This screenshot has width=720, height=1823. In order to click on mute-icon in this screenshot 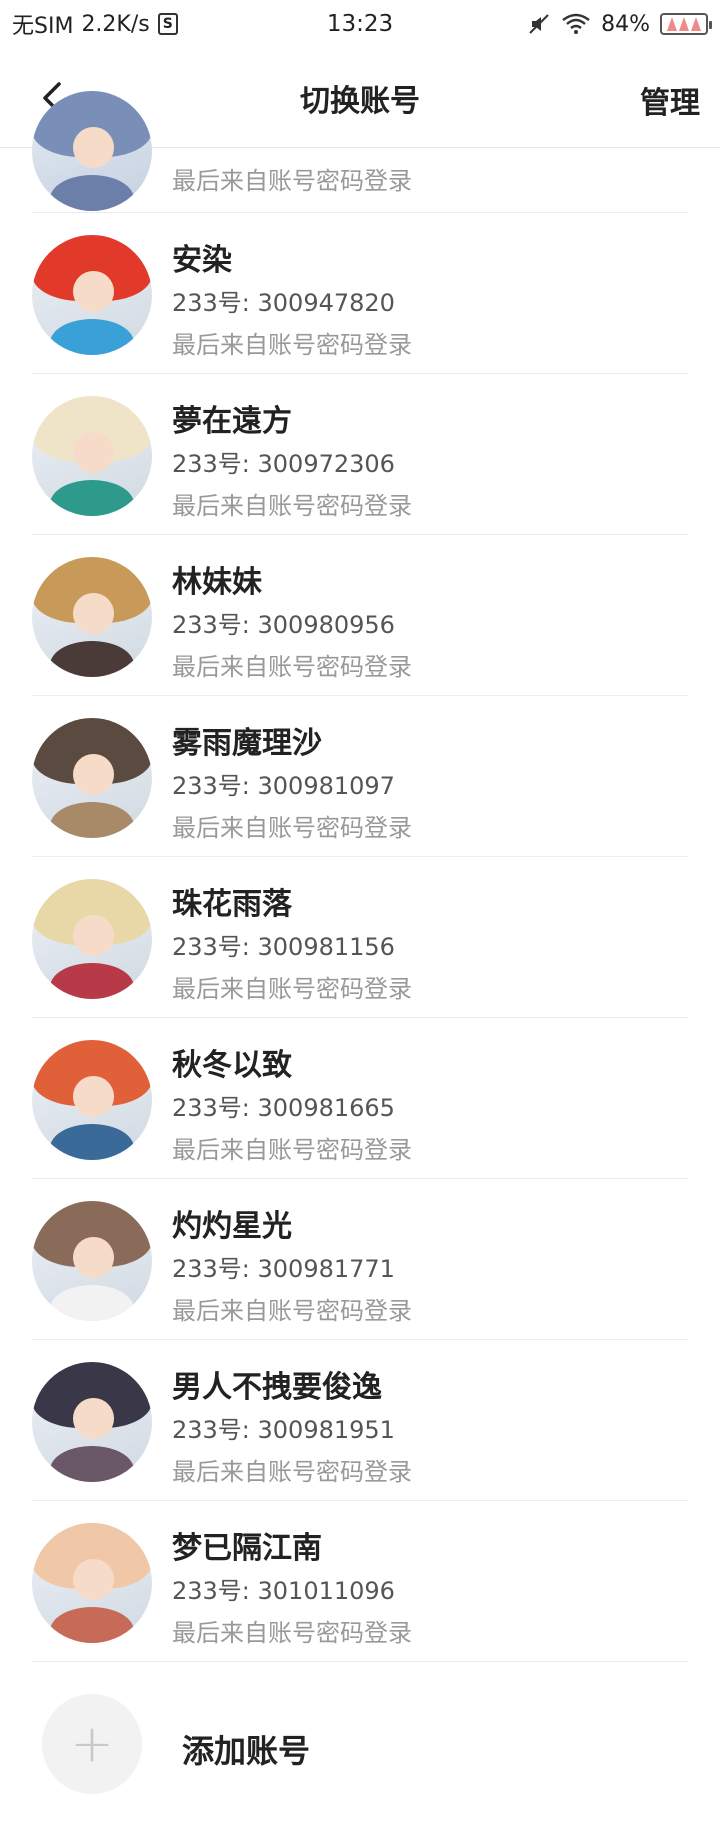, I will do `click(539, 24)`.